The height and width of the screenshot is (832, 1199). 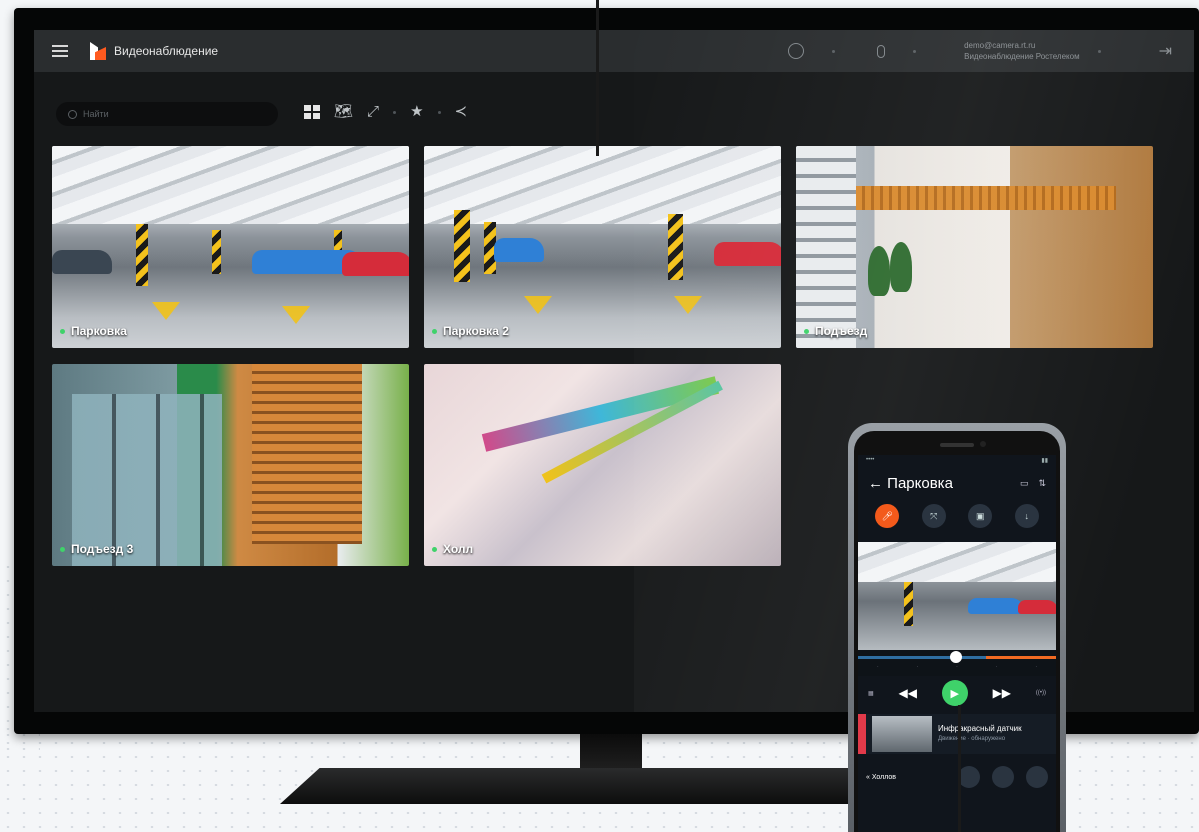 What do you see at coordinates (385, 112) in the screenshot?
I see `view-toolbar: 🗺︎ ⤢ ★ ≺` at bounding box center [385, 112].